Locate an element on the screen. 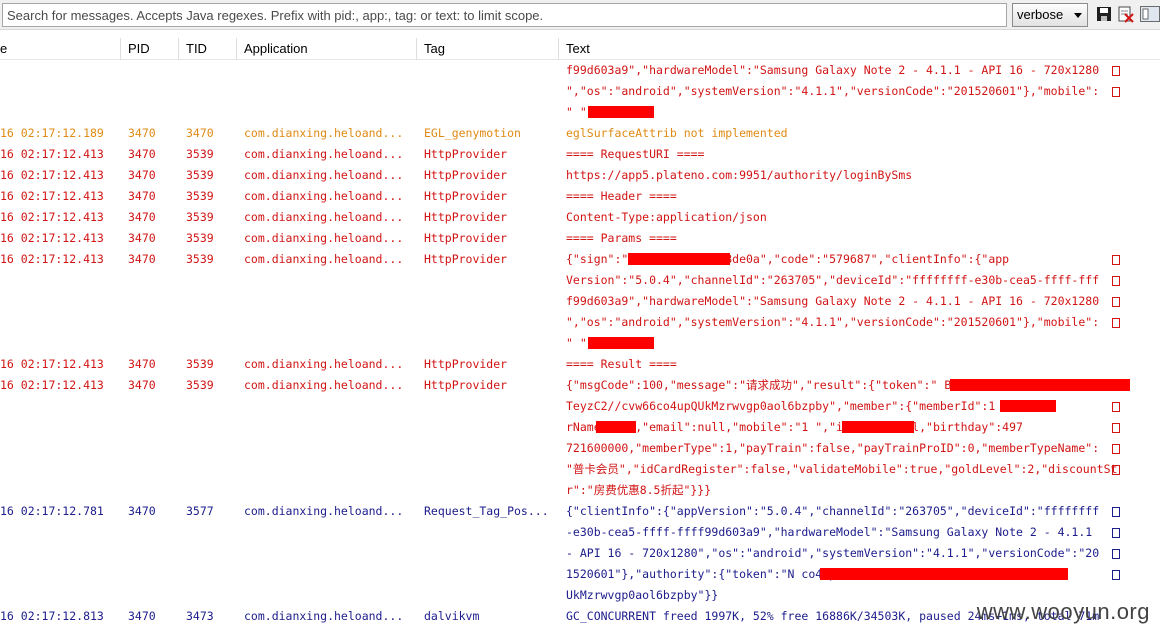 Image resolution: width=1160 pixels, height=635 pixels. column-header-tid: TID is located at coordinates (196, 48).